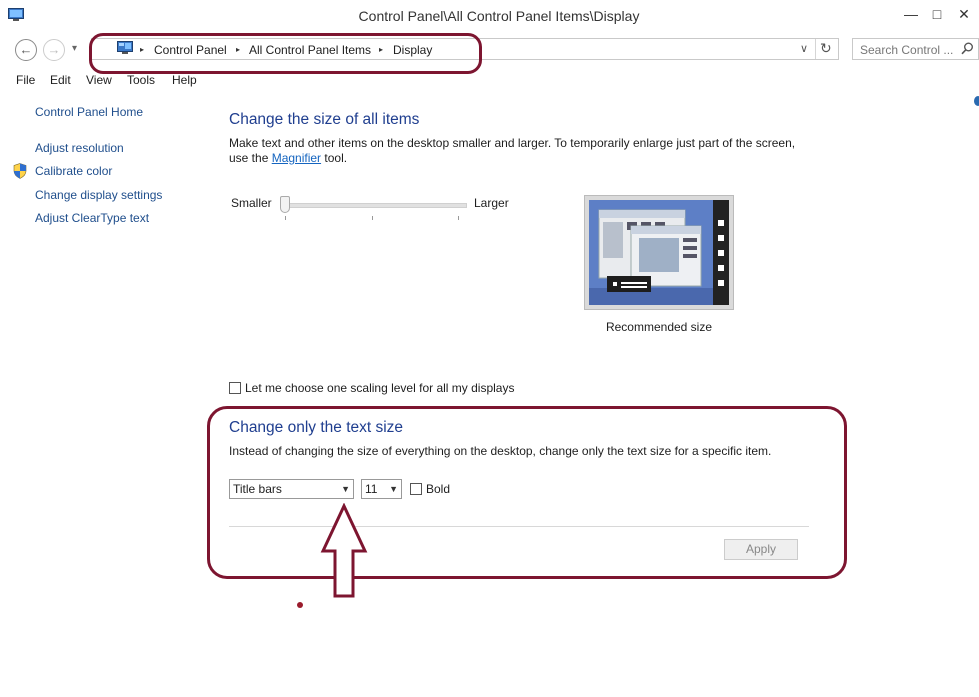  Describe the element at coordinates (285, 53) in the screenshot. I see `annotation-highlight-address` at that location.